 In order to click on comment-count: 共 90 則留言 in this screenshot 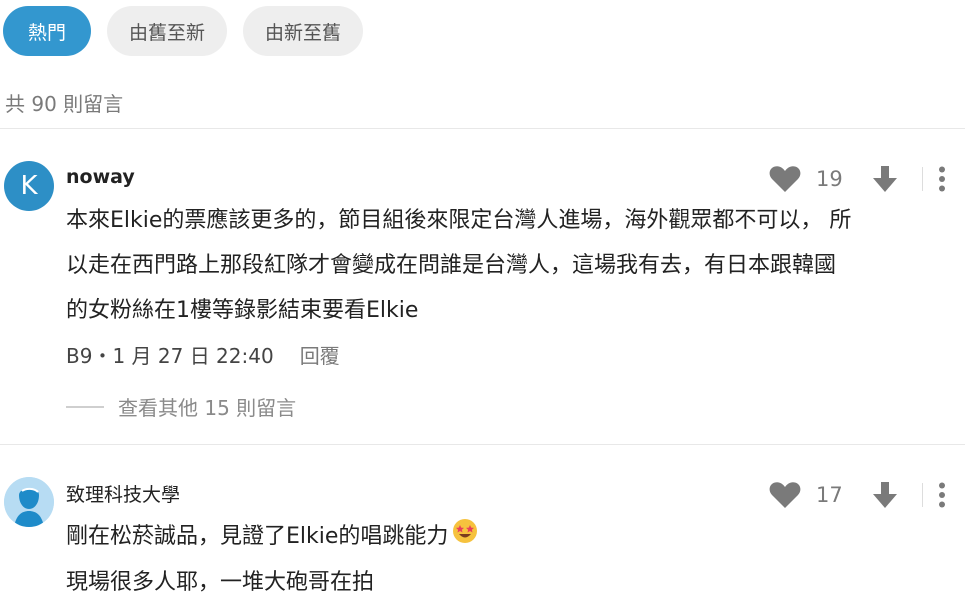, I will do `click(64, 104)`.